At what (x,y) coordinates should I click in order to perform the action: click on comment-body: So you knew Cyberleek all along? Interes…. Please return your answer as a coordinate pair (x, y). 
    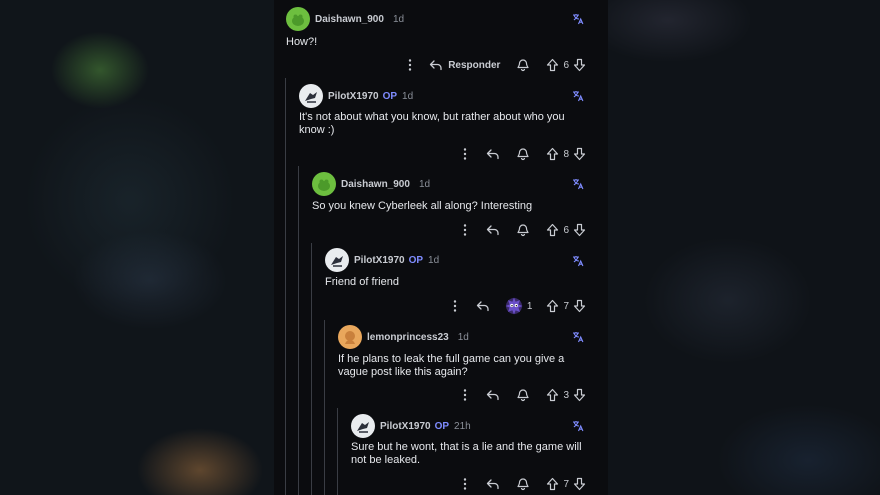
    Looking at the image, I should click on (422, 206).